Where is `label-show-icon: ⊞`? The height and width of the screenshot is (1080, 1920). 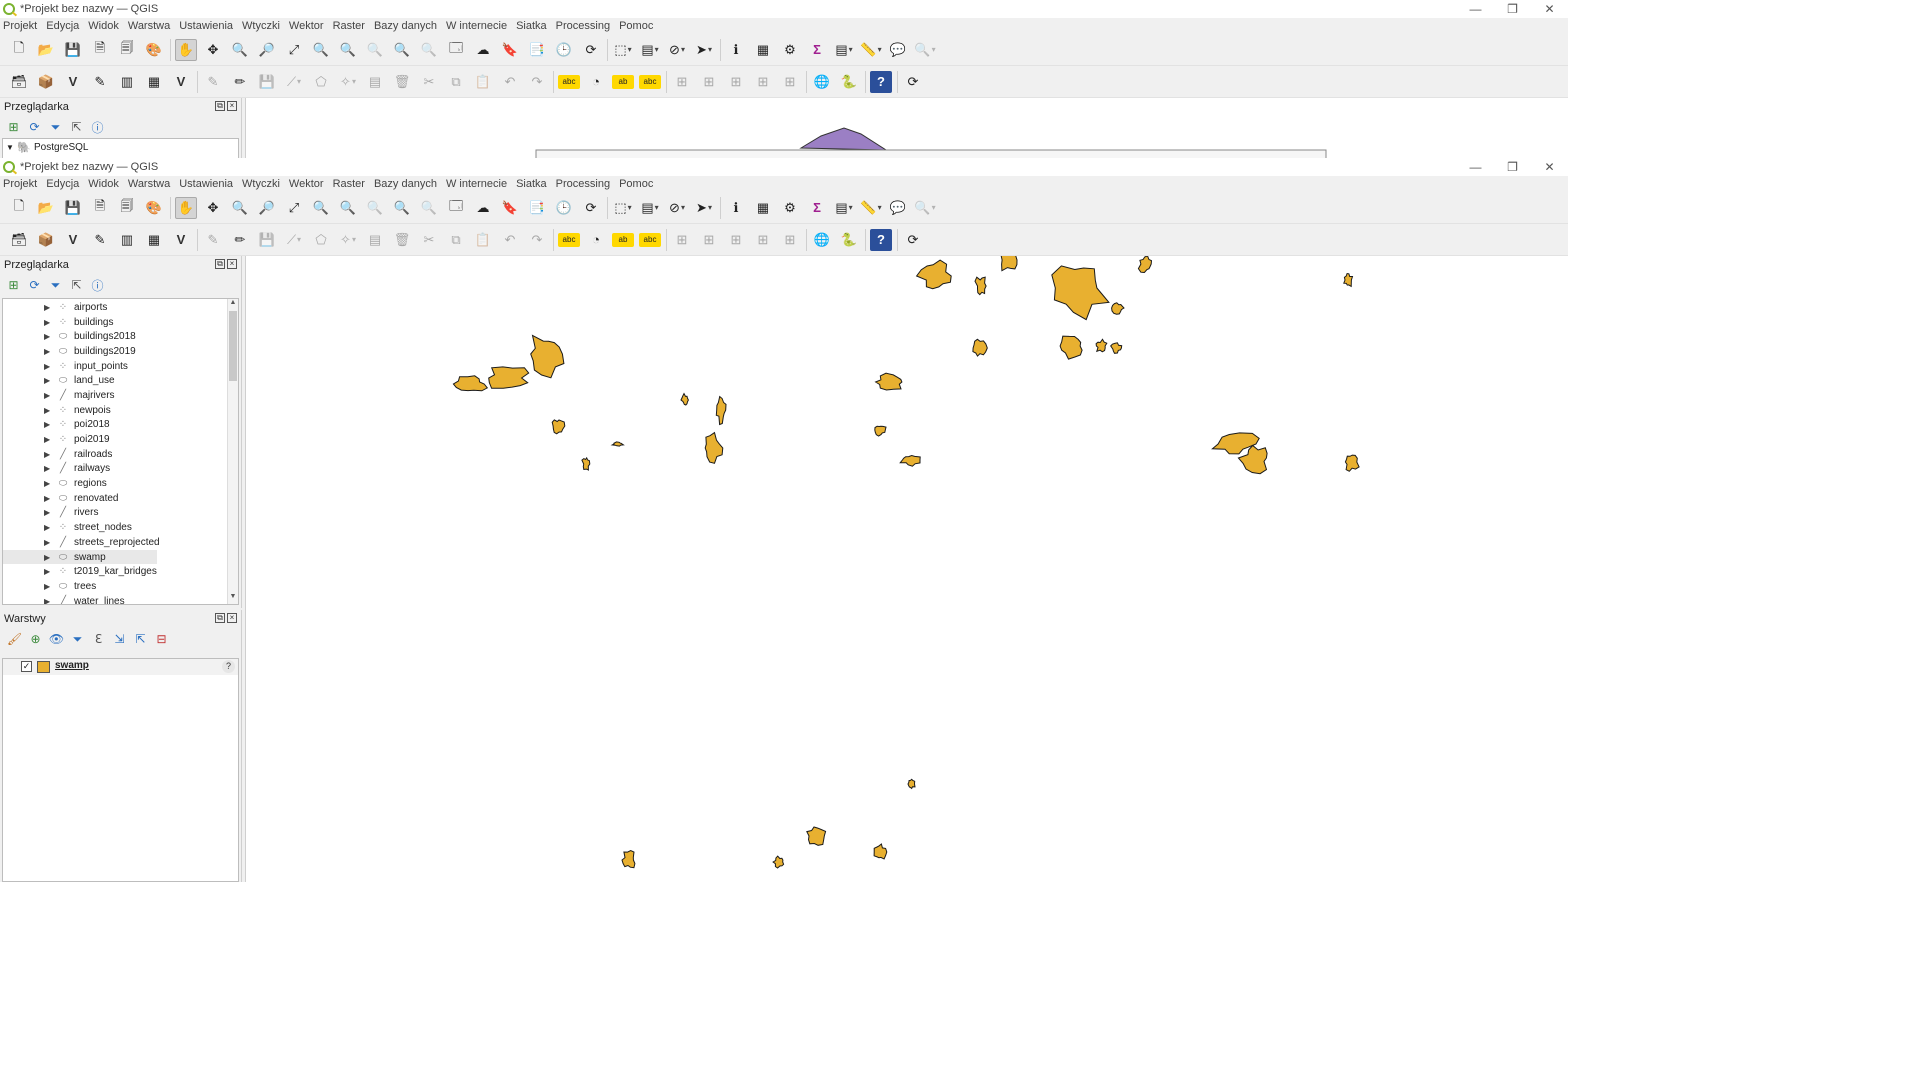
label-show-icon: ⊞ is located at coordinates (763, 240).